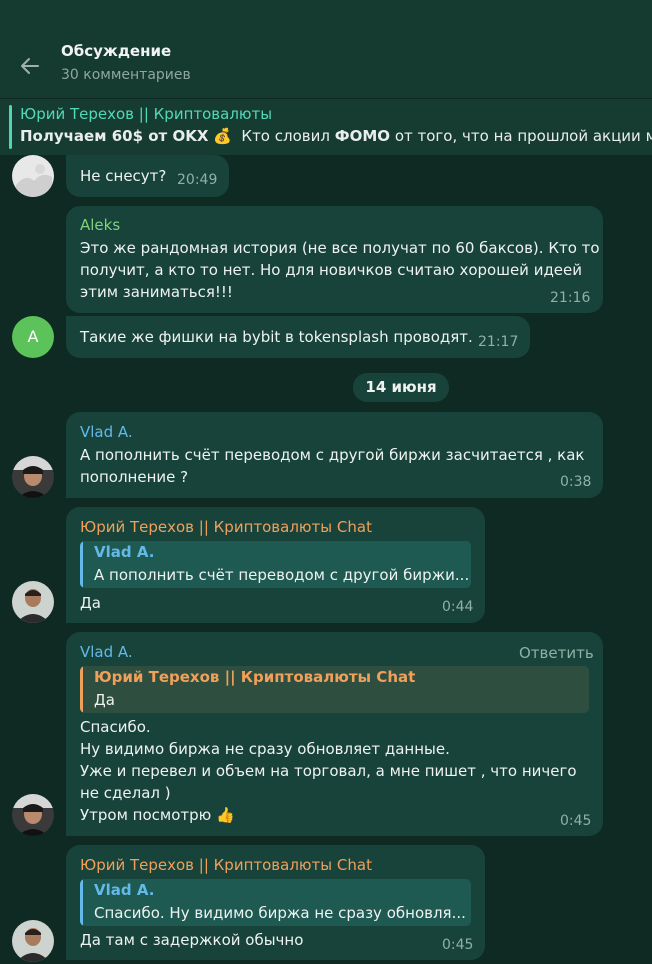 Image resolution: width=652 pixels, height=964 pixels. Describe the element at coordinates (556, 653) in the screenshot. I see `reply-action-button: Ответить` at that location.